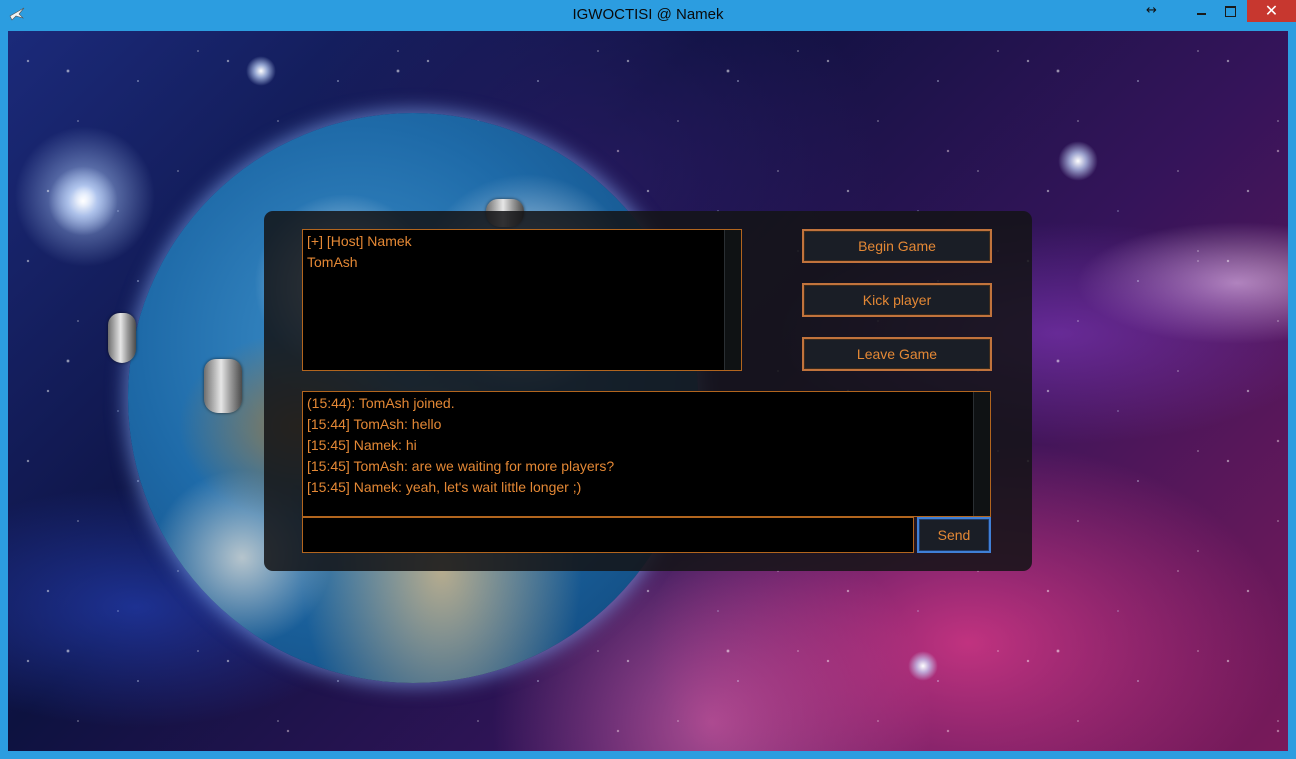 This screenshot has height=759, width=1296. What do you see at coordinates (608, 535) in the screenshot?
I see `chat-input` at bounding box center [608, 535].